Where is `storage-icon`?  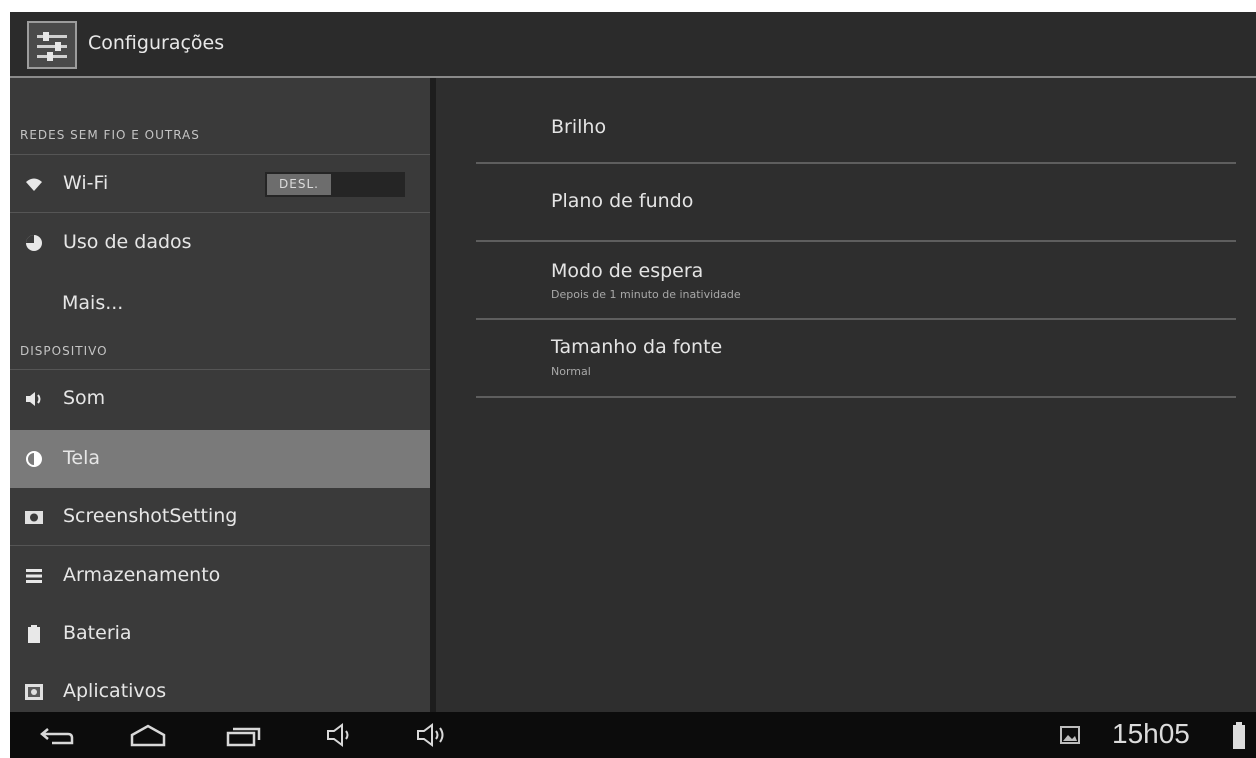
storage-icon is located at coordinates (34, 576).